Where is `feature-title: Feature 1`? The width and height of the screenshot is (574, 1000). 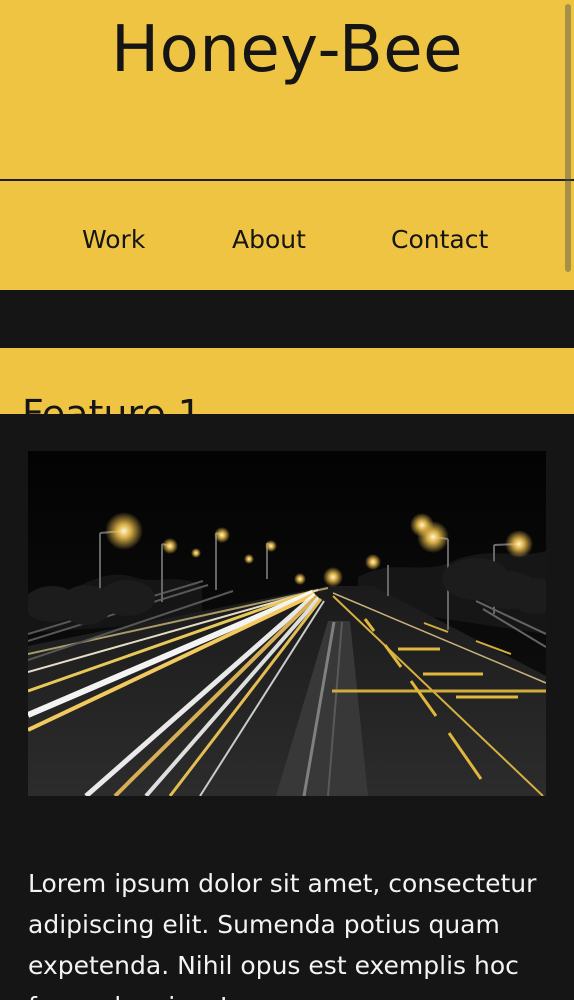 feature-title: Feature 1 is located at coordinates (112, 413).